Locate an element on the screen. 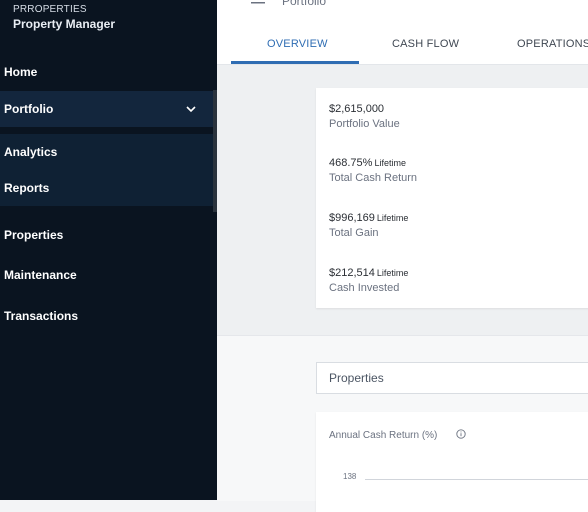 The image size is (588, 512). tab-cash-flow: CASH FLOW is located at coordinates (425, 44).